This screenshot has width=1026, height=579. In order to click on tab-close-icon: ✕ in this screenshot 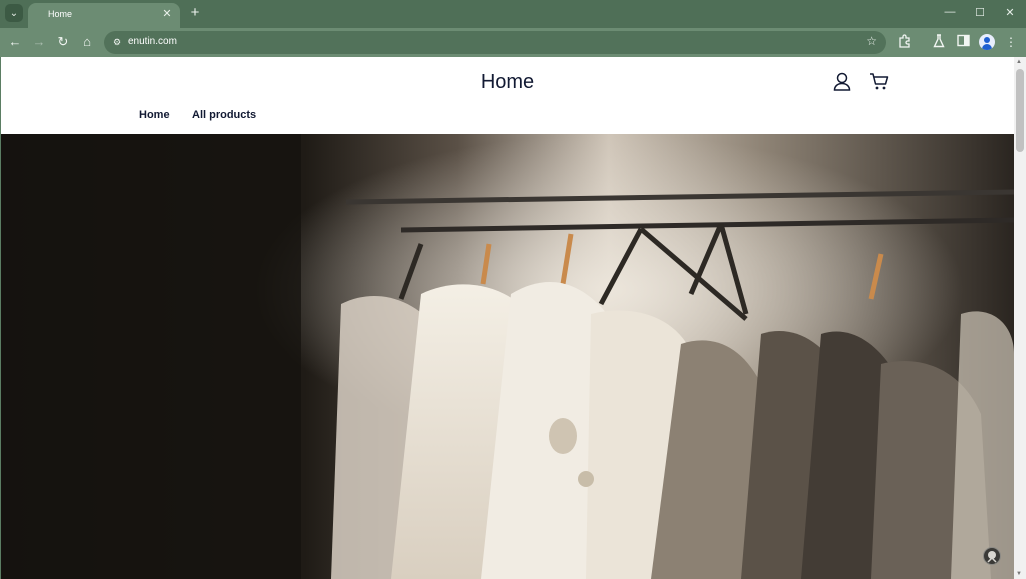, I will do `click(167, 14)`.